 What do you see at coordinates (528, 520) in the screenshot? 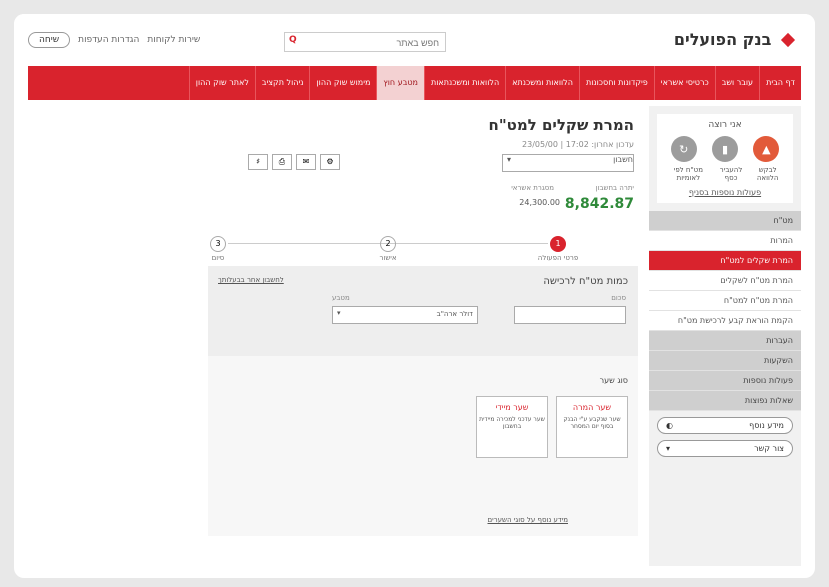
I see `rate-info-link: מידע נוסף על סוגי השערים` at bounding box center [528, 520].